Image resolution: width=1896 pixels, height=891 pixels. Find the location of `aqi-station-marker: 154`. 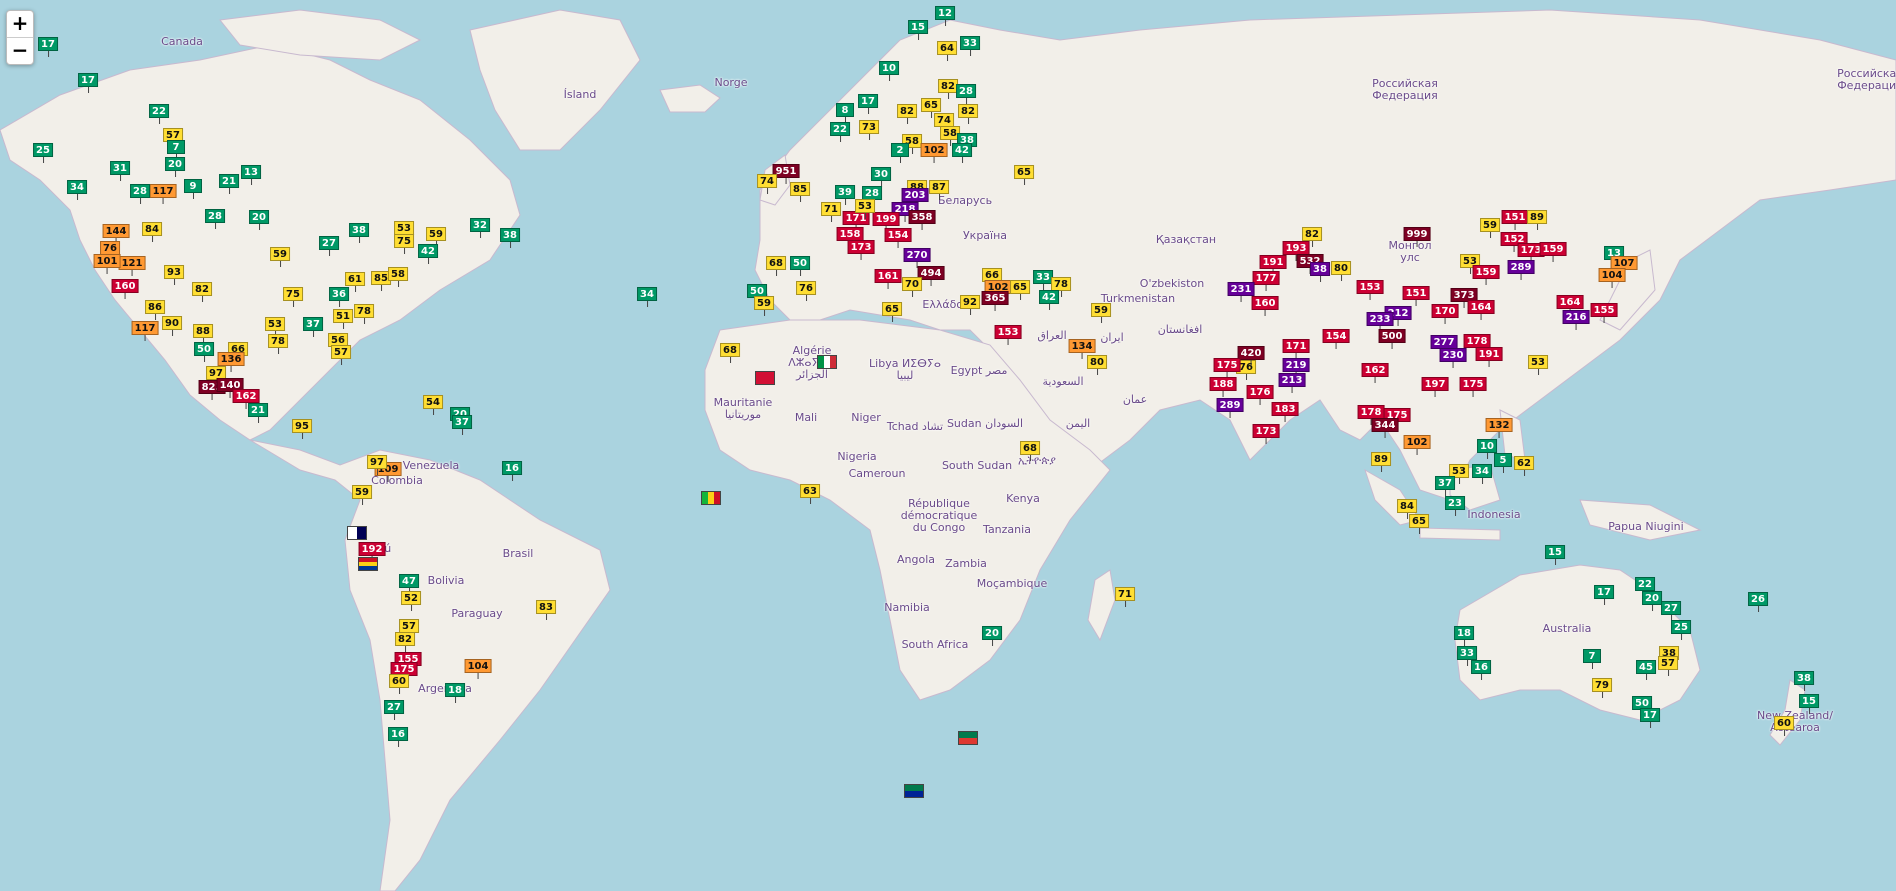

aqi-station-marker: 154 is located at coordinates (1336, 339).